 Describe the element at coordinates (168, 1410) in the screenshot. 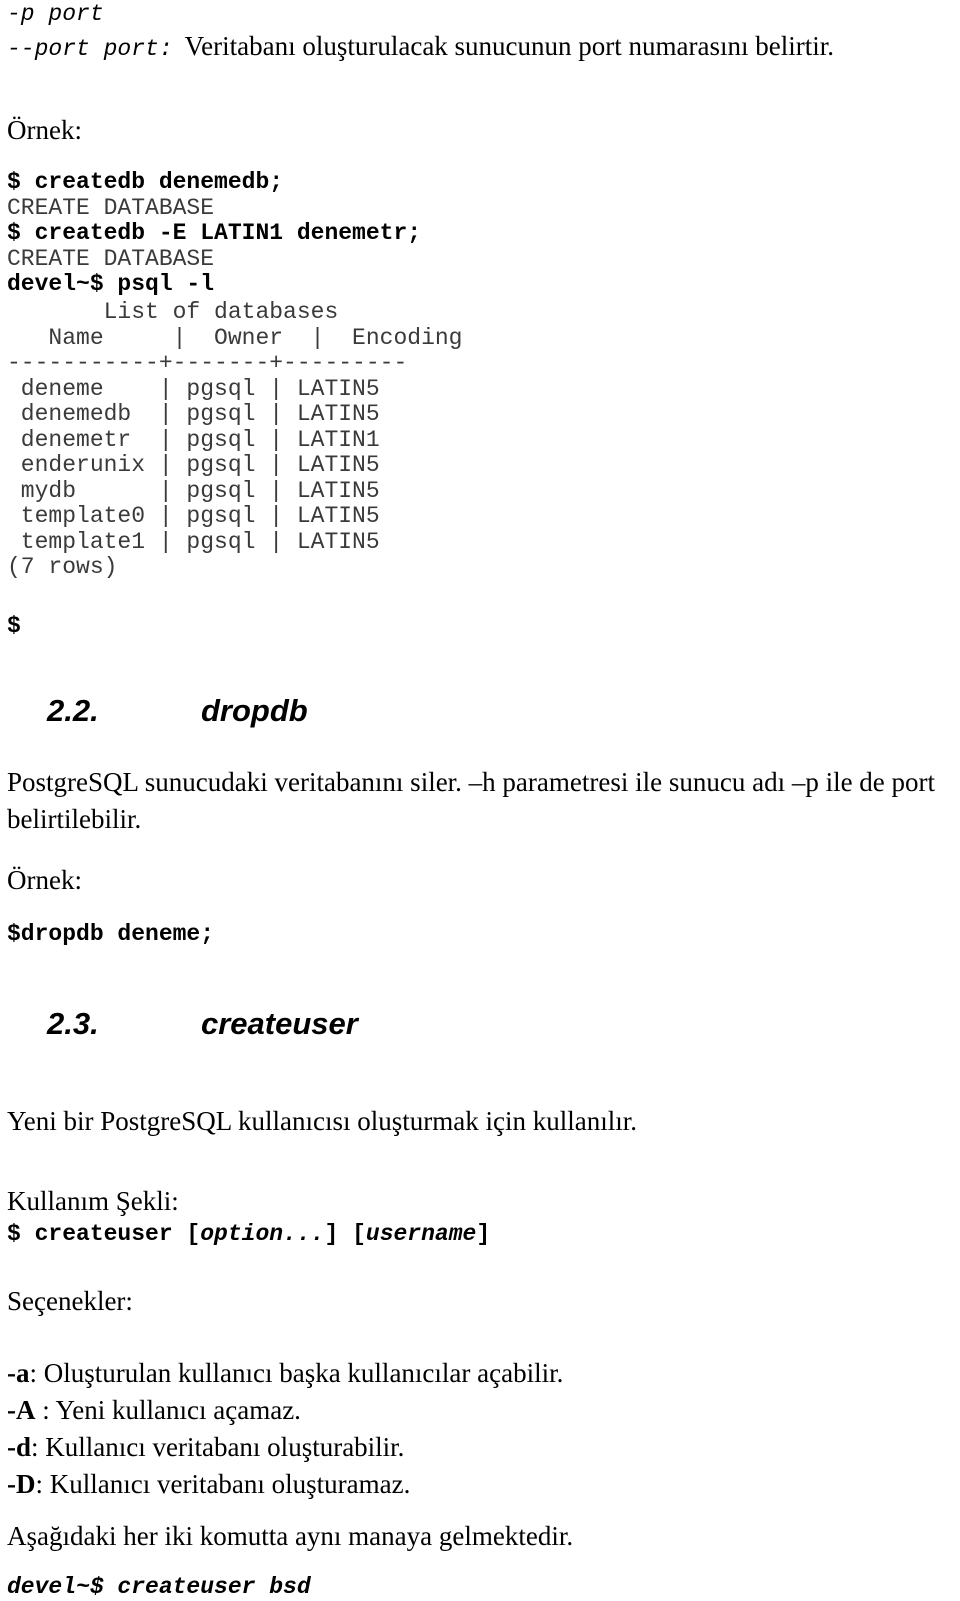

I see `option-desc-A: : Yeni kullanıcı açamaz.` at that location.